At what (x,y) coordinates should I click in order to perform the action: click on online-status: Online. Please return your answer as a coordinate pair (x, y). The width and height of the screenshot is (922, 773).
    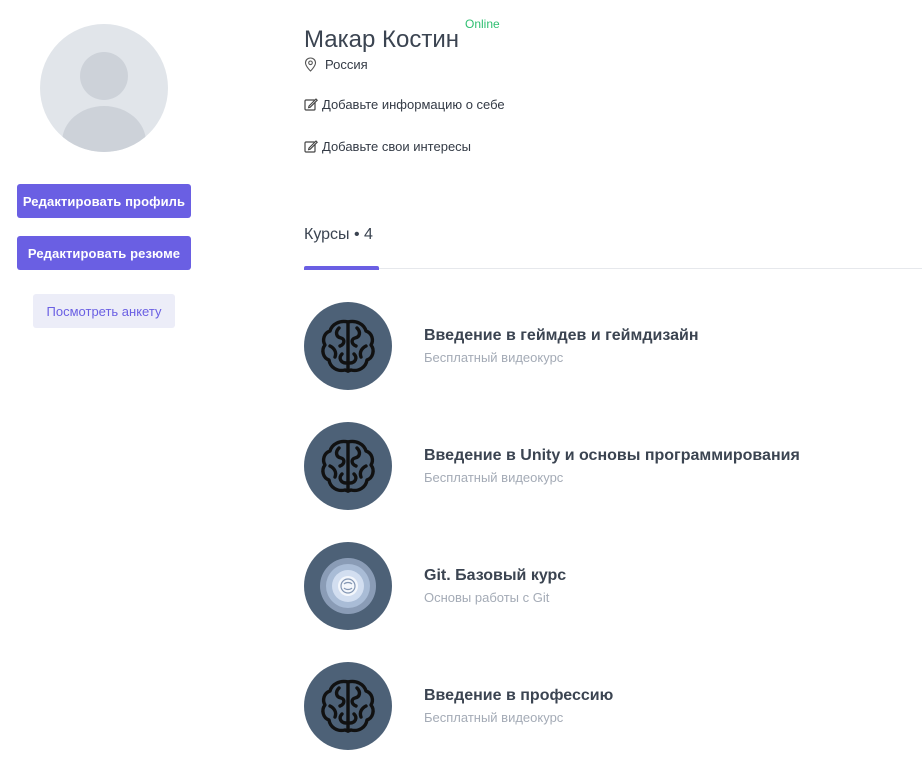
    Looking at the image, I should click on (482, 24).